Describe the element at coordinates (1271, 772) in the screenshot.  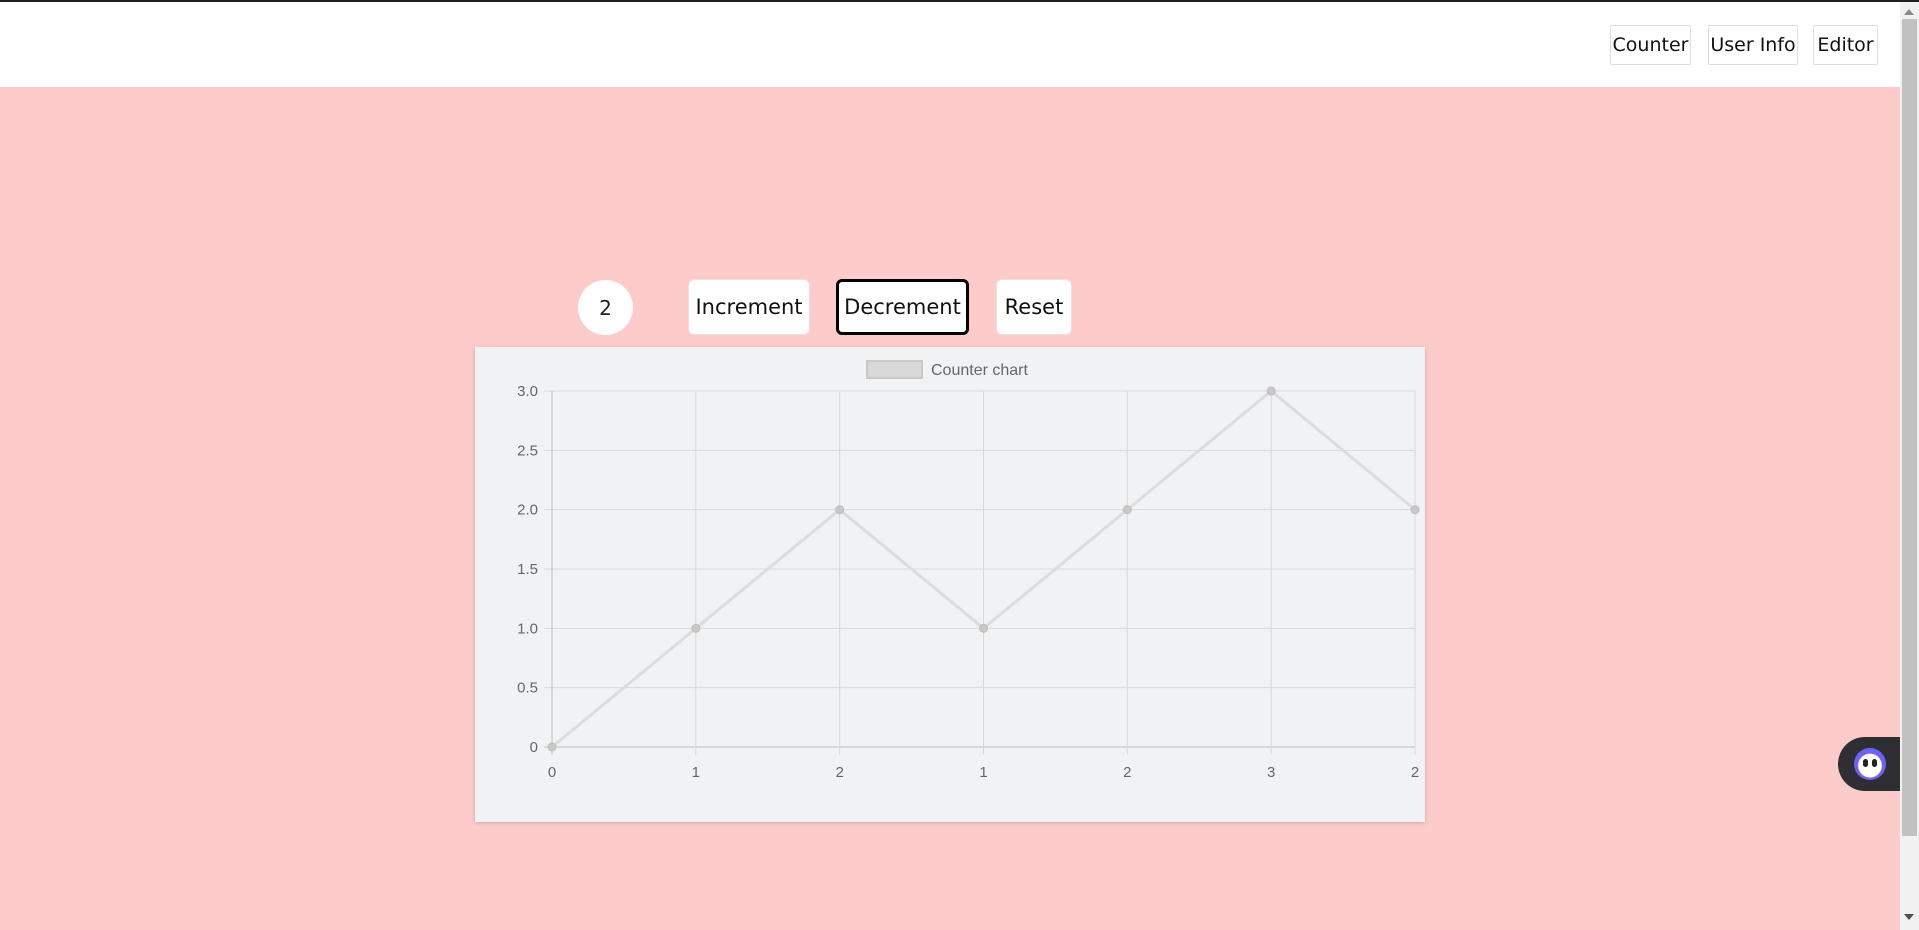
I see `x-tick-label: 3` at that location.